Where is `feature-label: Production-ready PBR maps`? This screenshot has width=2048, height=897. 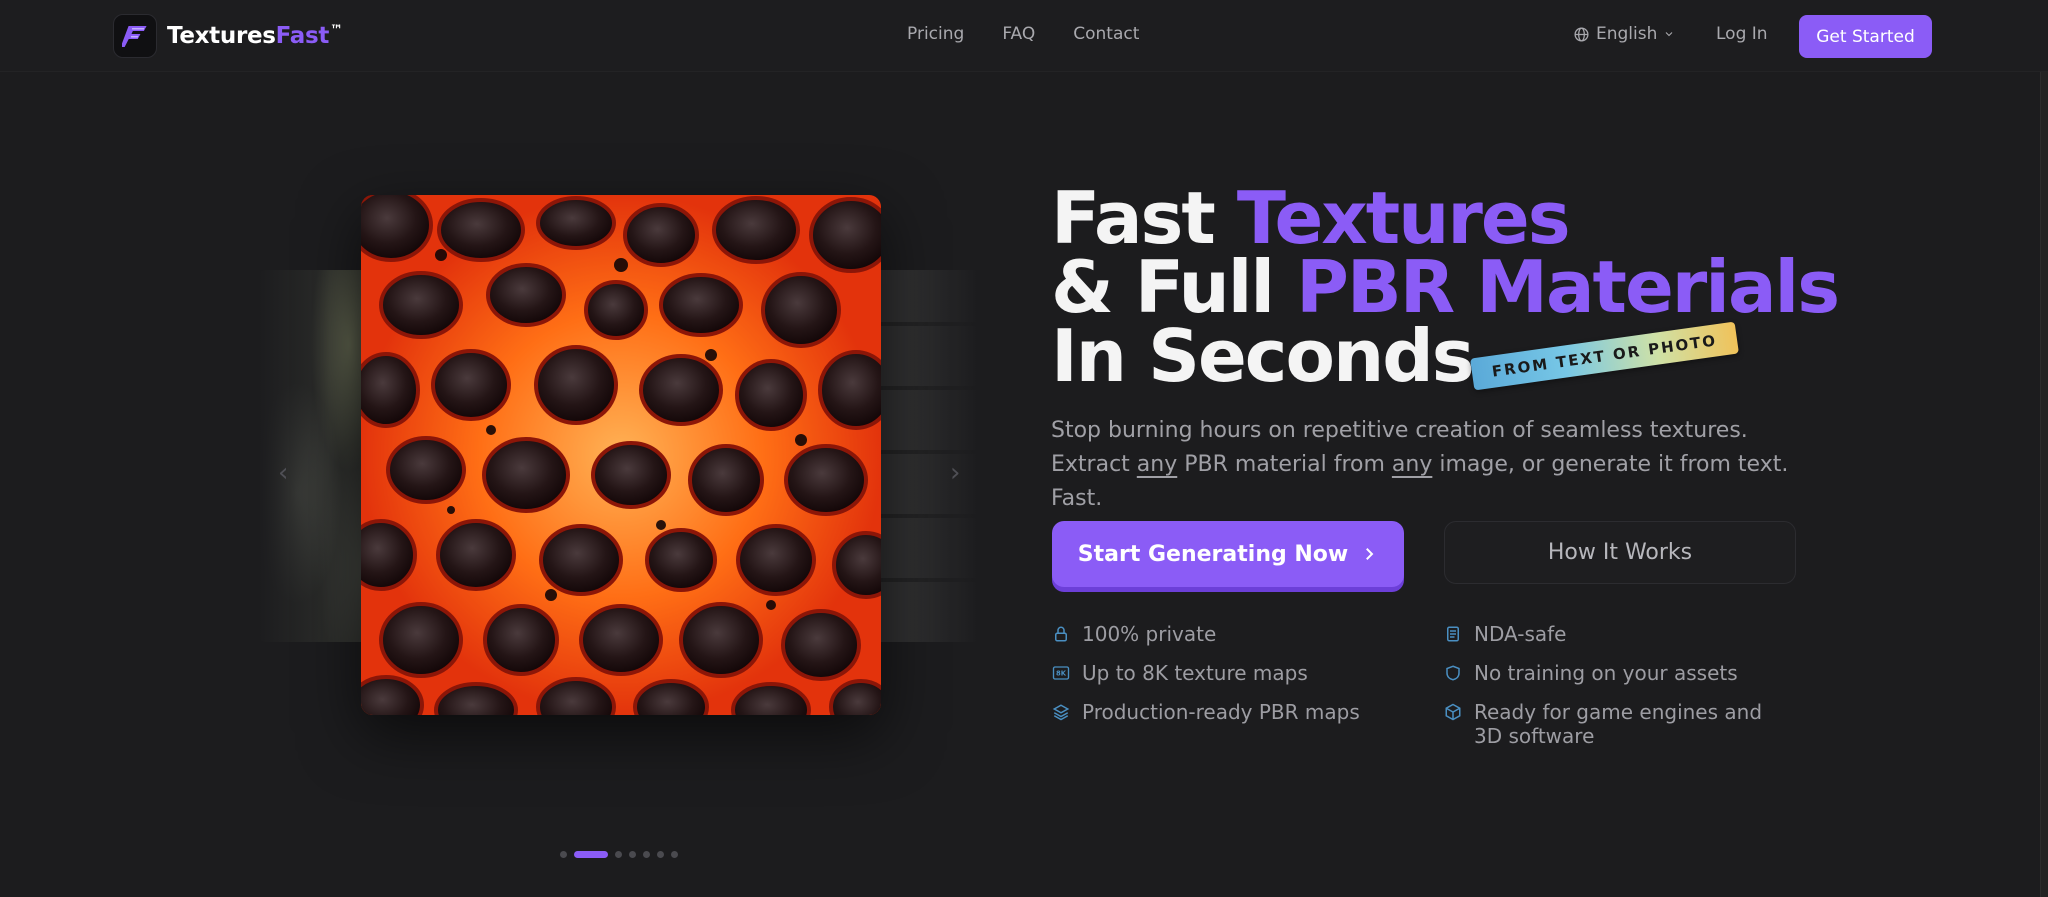
feature-label: Production-ready PBR maps is located at coordinates (1221, 712).